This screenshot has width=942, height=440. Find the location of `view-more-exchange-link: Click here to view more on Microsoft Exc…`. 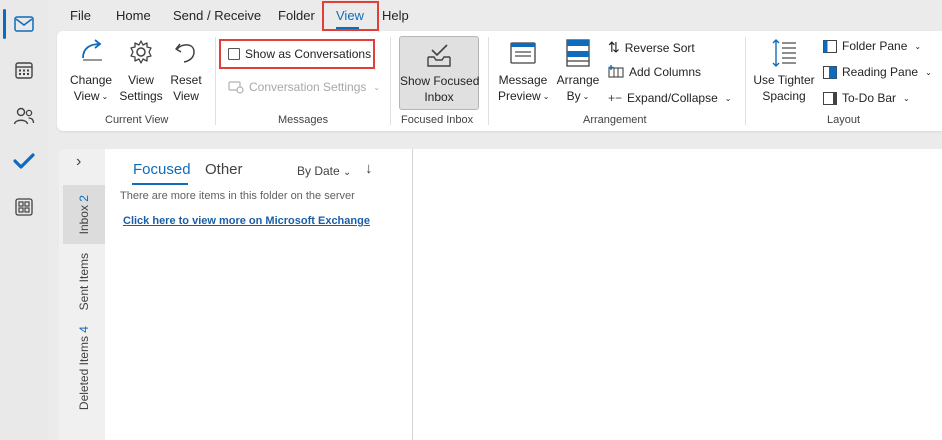

view-more-exchange-link: Click here to view more on Microsoft Exc… is located at coordinates (246, 221).